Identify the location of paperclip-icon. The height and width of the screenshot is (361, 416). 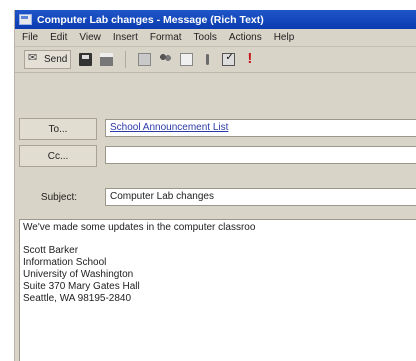
(207, 59).